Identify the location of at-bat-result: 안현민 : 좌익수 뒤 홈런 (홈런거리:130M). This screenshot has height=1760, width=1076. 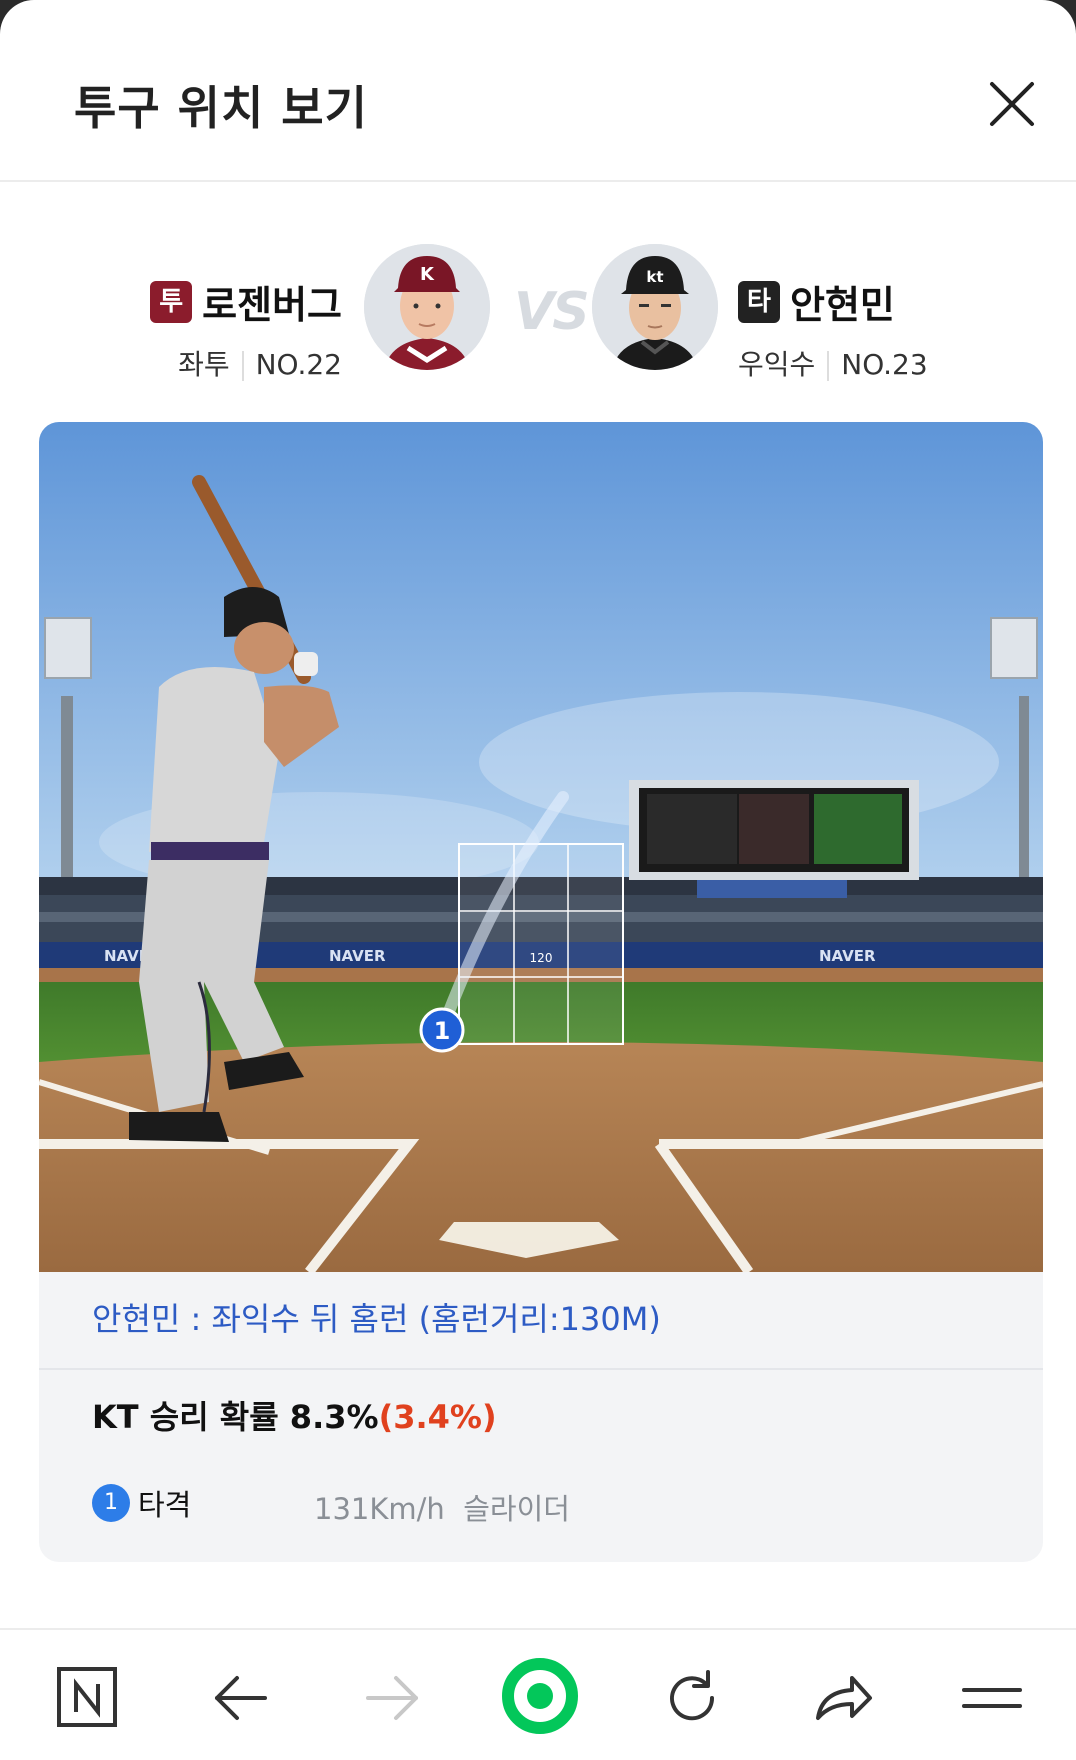
(376, 1319).